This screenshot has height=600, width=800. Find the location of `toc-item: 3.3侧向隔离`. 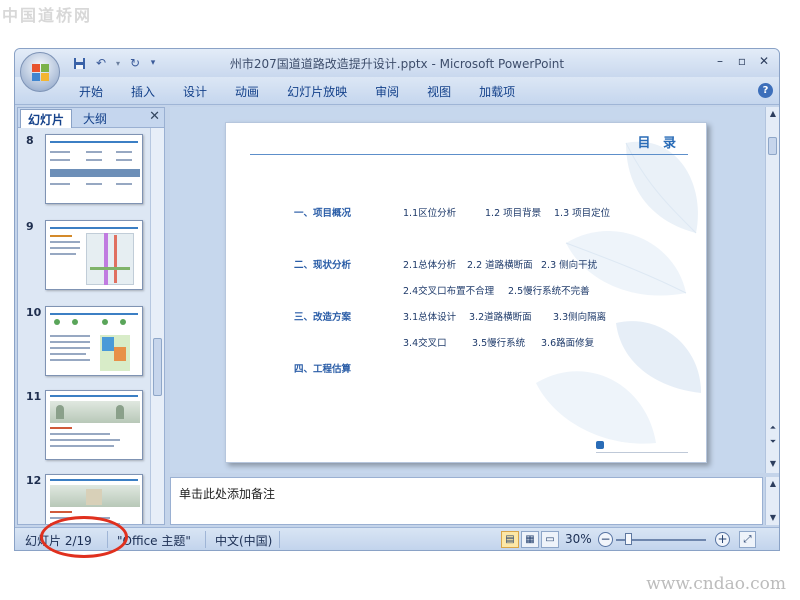

toc-item: 3.3侧向隔离 is located at coordinates (580, 317).